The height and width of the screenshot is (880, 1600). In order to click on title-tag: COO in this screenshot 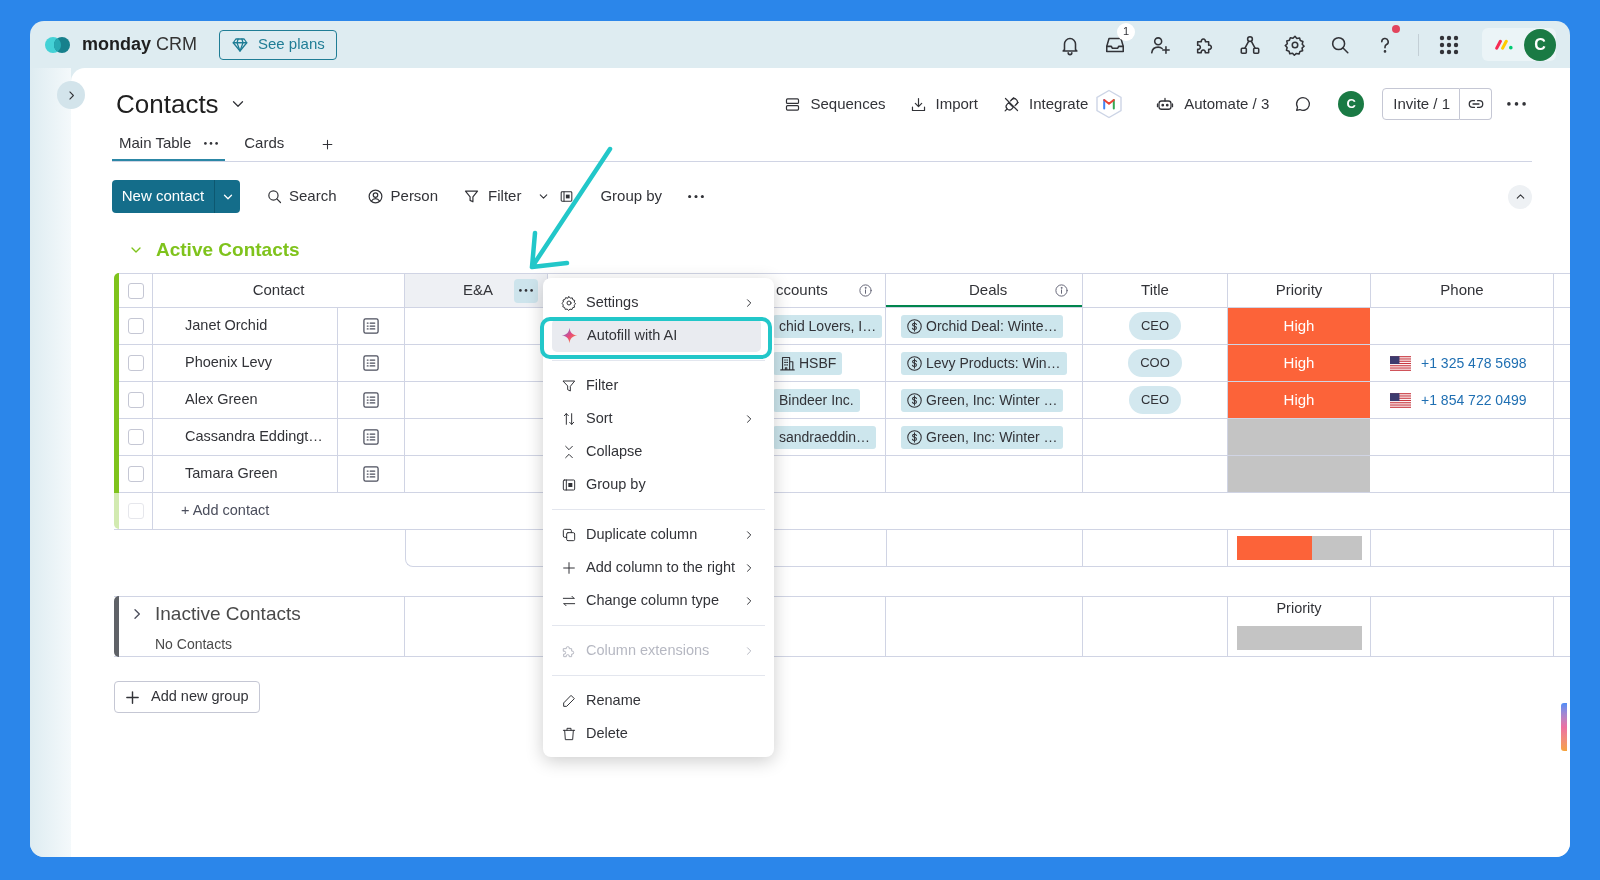, I will do `click(1155, 363)`.